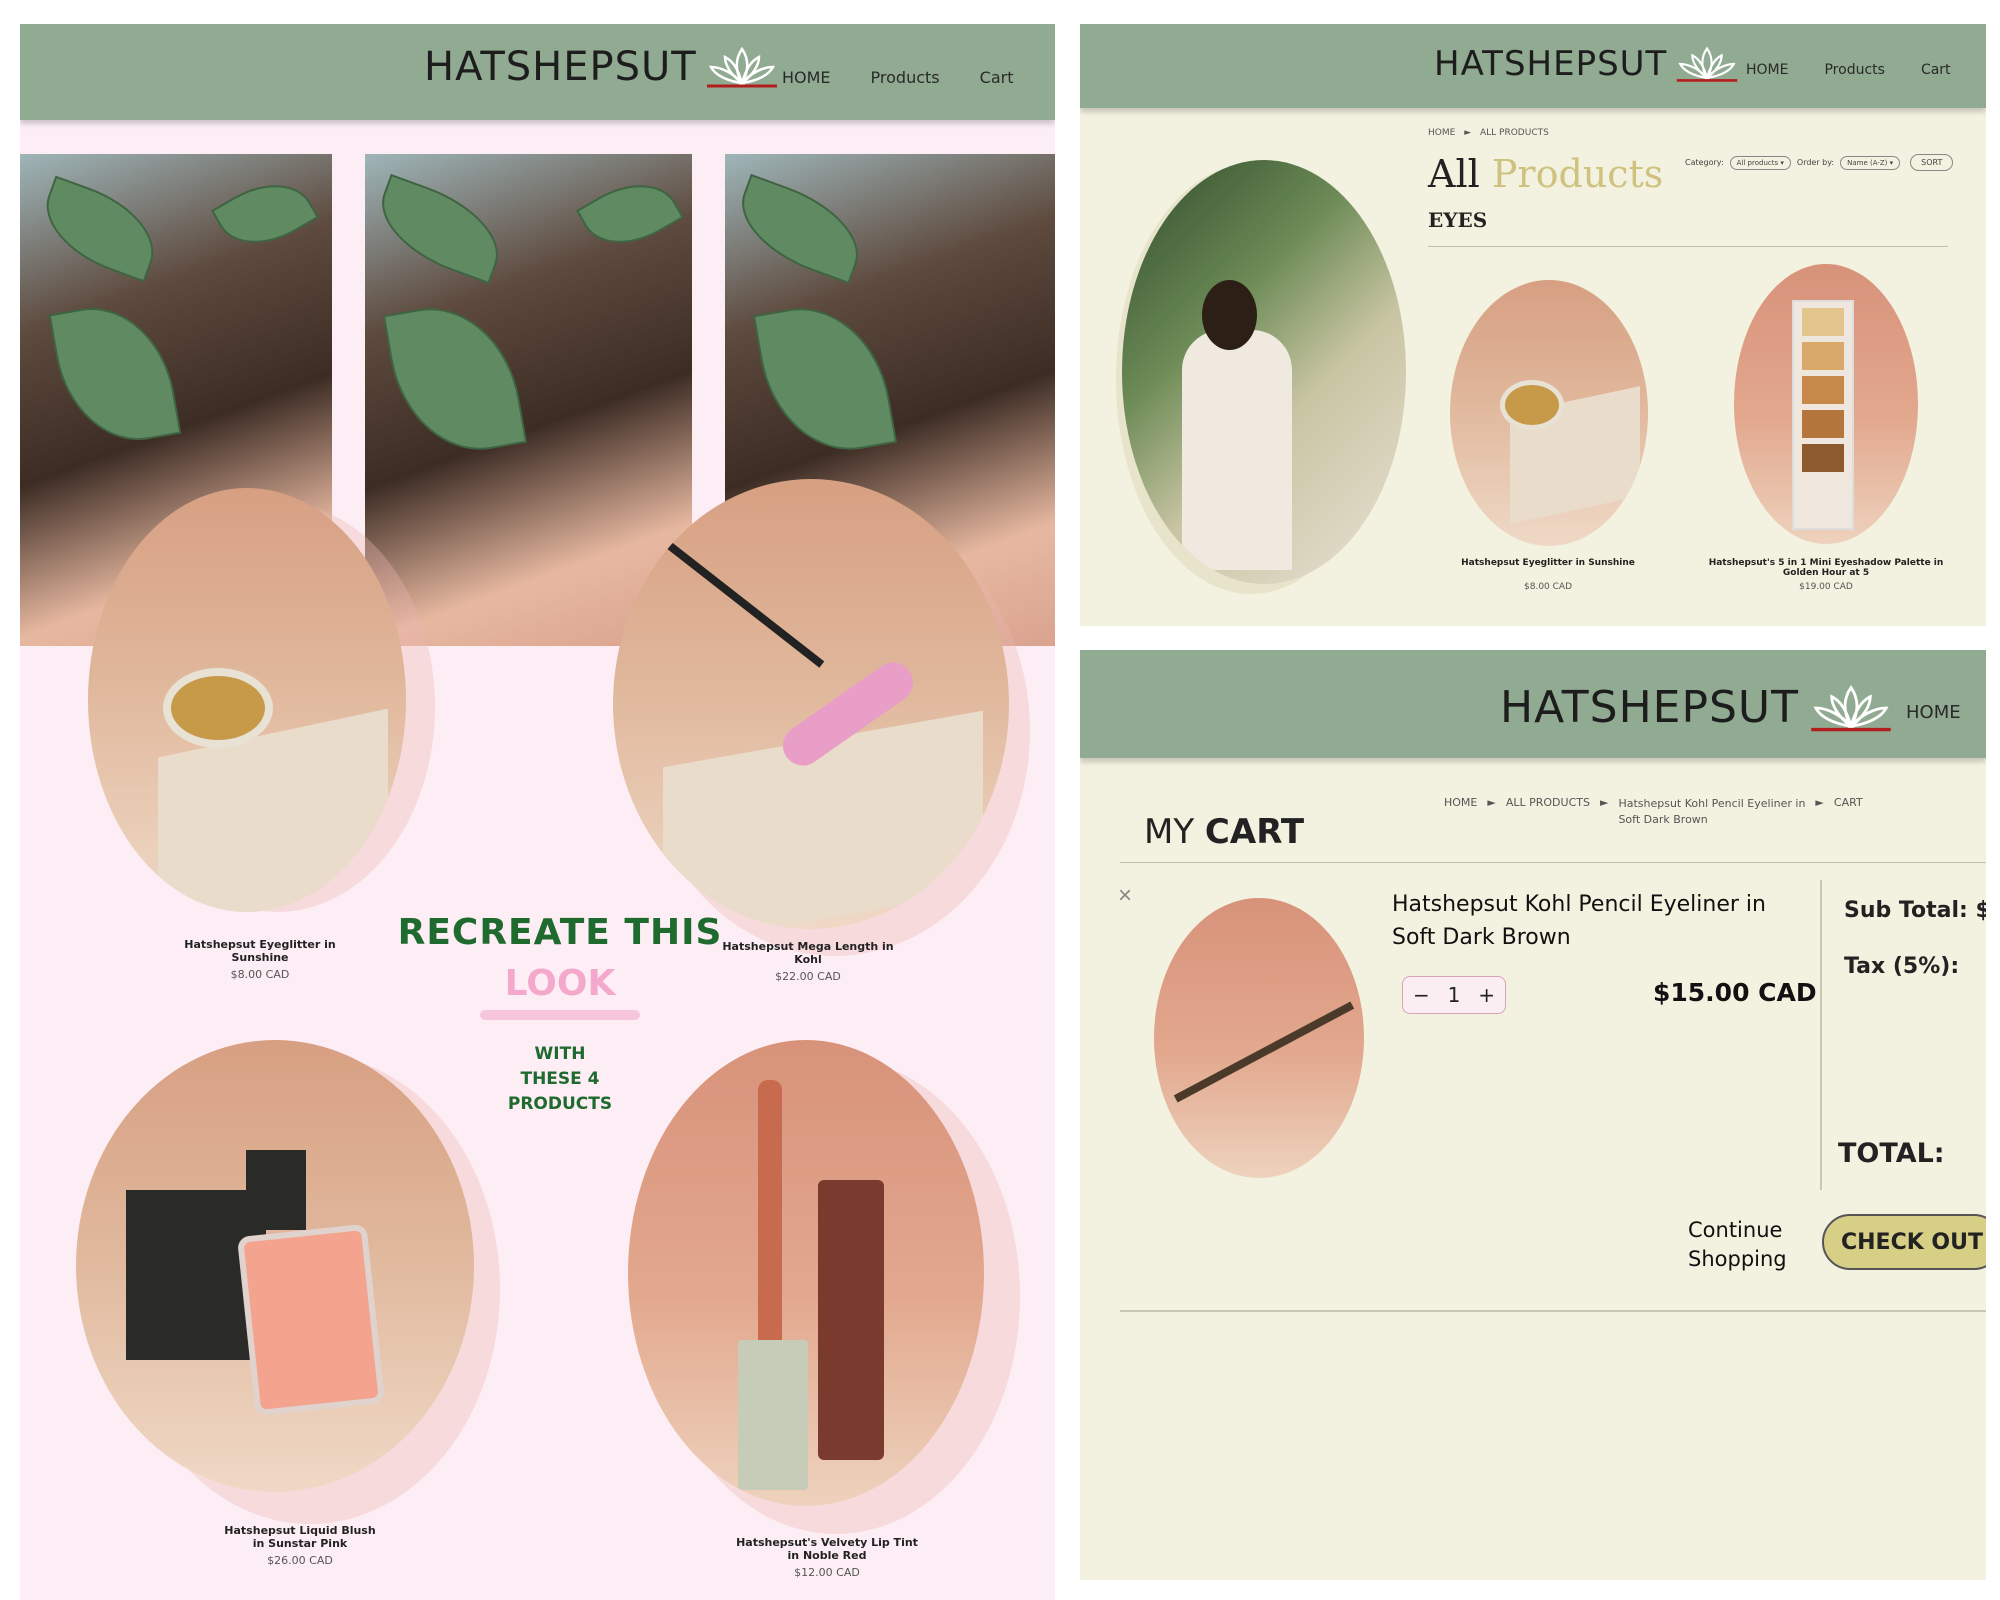 The width and height of the screenshot is (2000, 1600). Describe the element at coordinates (560, 983) in the screenshot. I see `headline-line2: LOOK` at that location.